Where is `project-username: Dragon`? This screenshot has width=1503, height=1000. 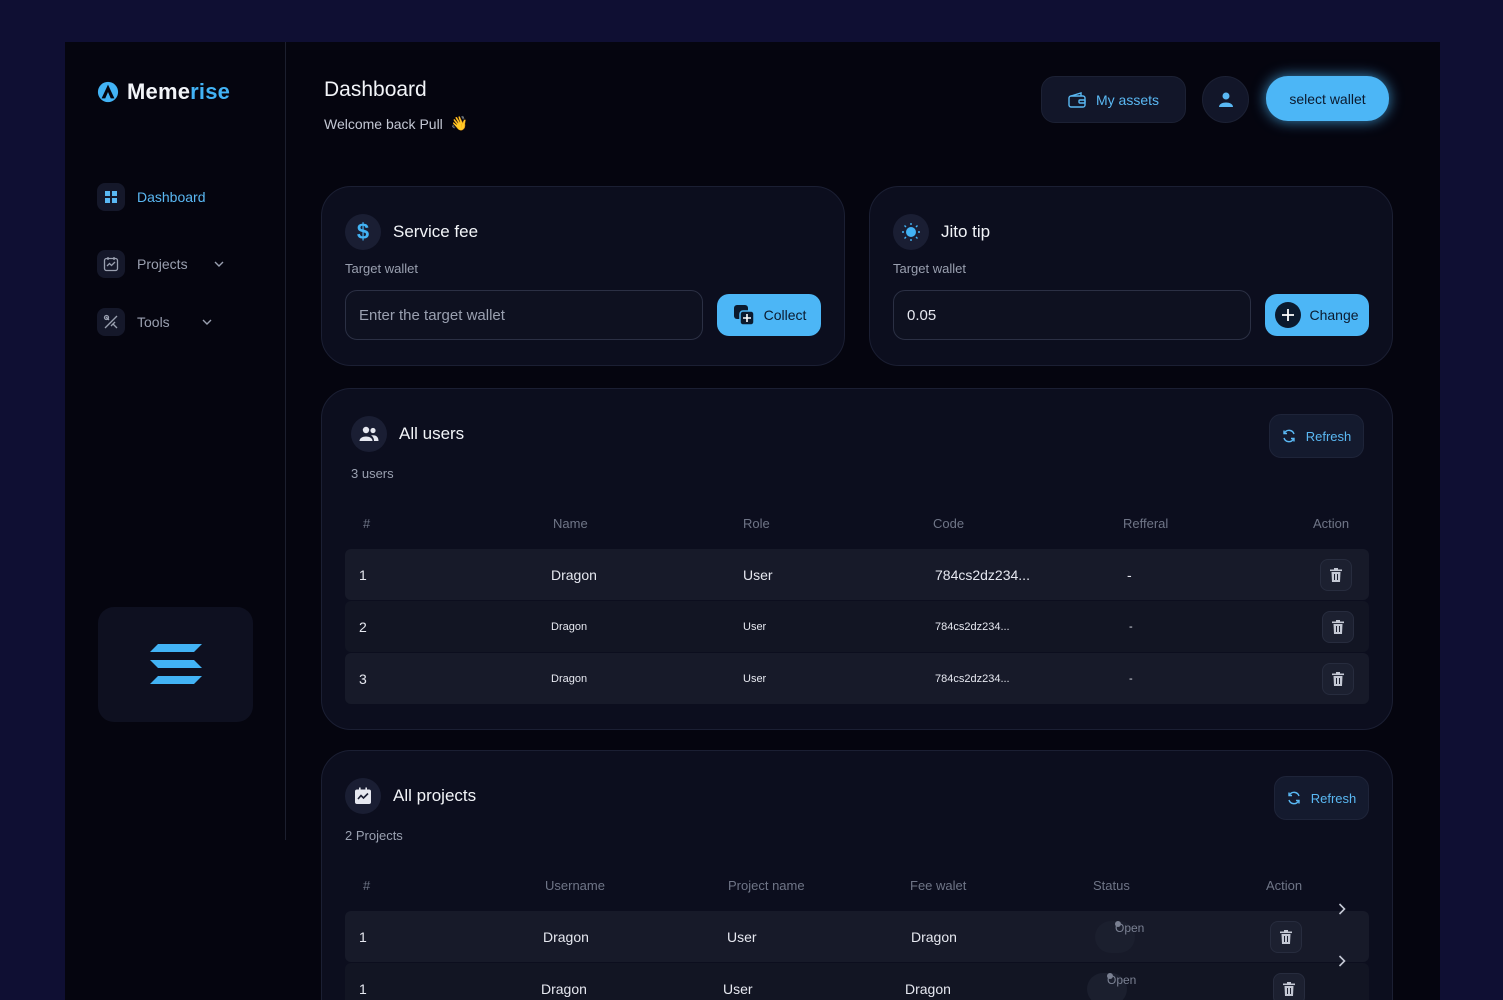
project-username: Dragon is located at coordinates (566, 936).